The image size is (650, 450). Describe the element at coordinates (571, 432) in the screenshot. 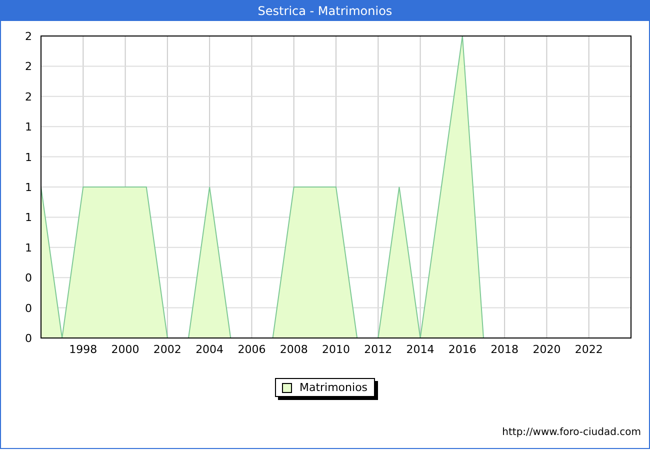

I see `source-url: http://www.foro-ciudad.com` at that location.